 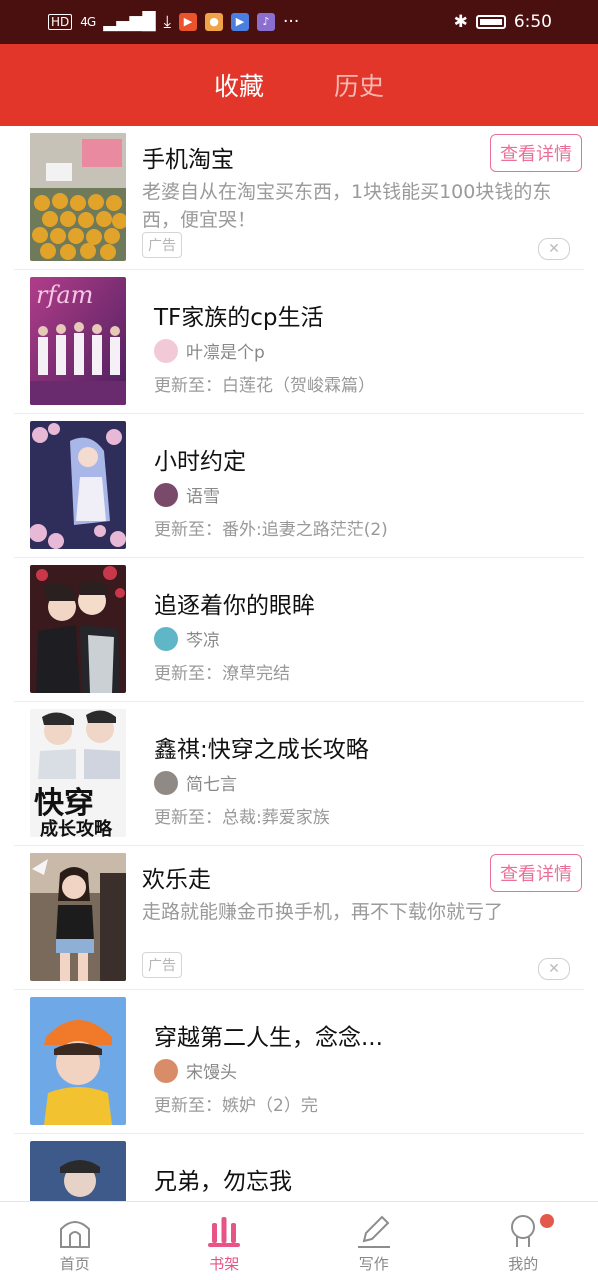 I want to click on book-author: 芩凉, so click(x=187, y=638).